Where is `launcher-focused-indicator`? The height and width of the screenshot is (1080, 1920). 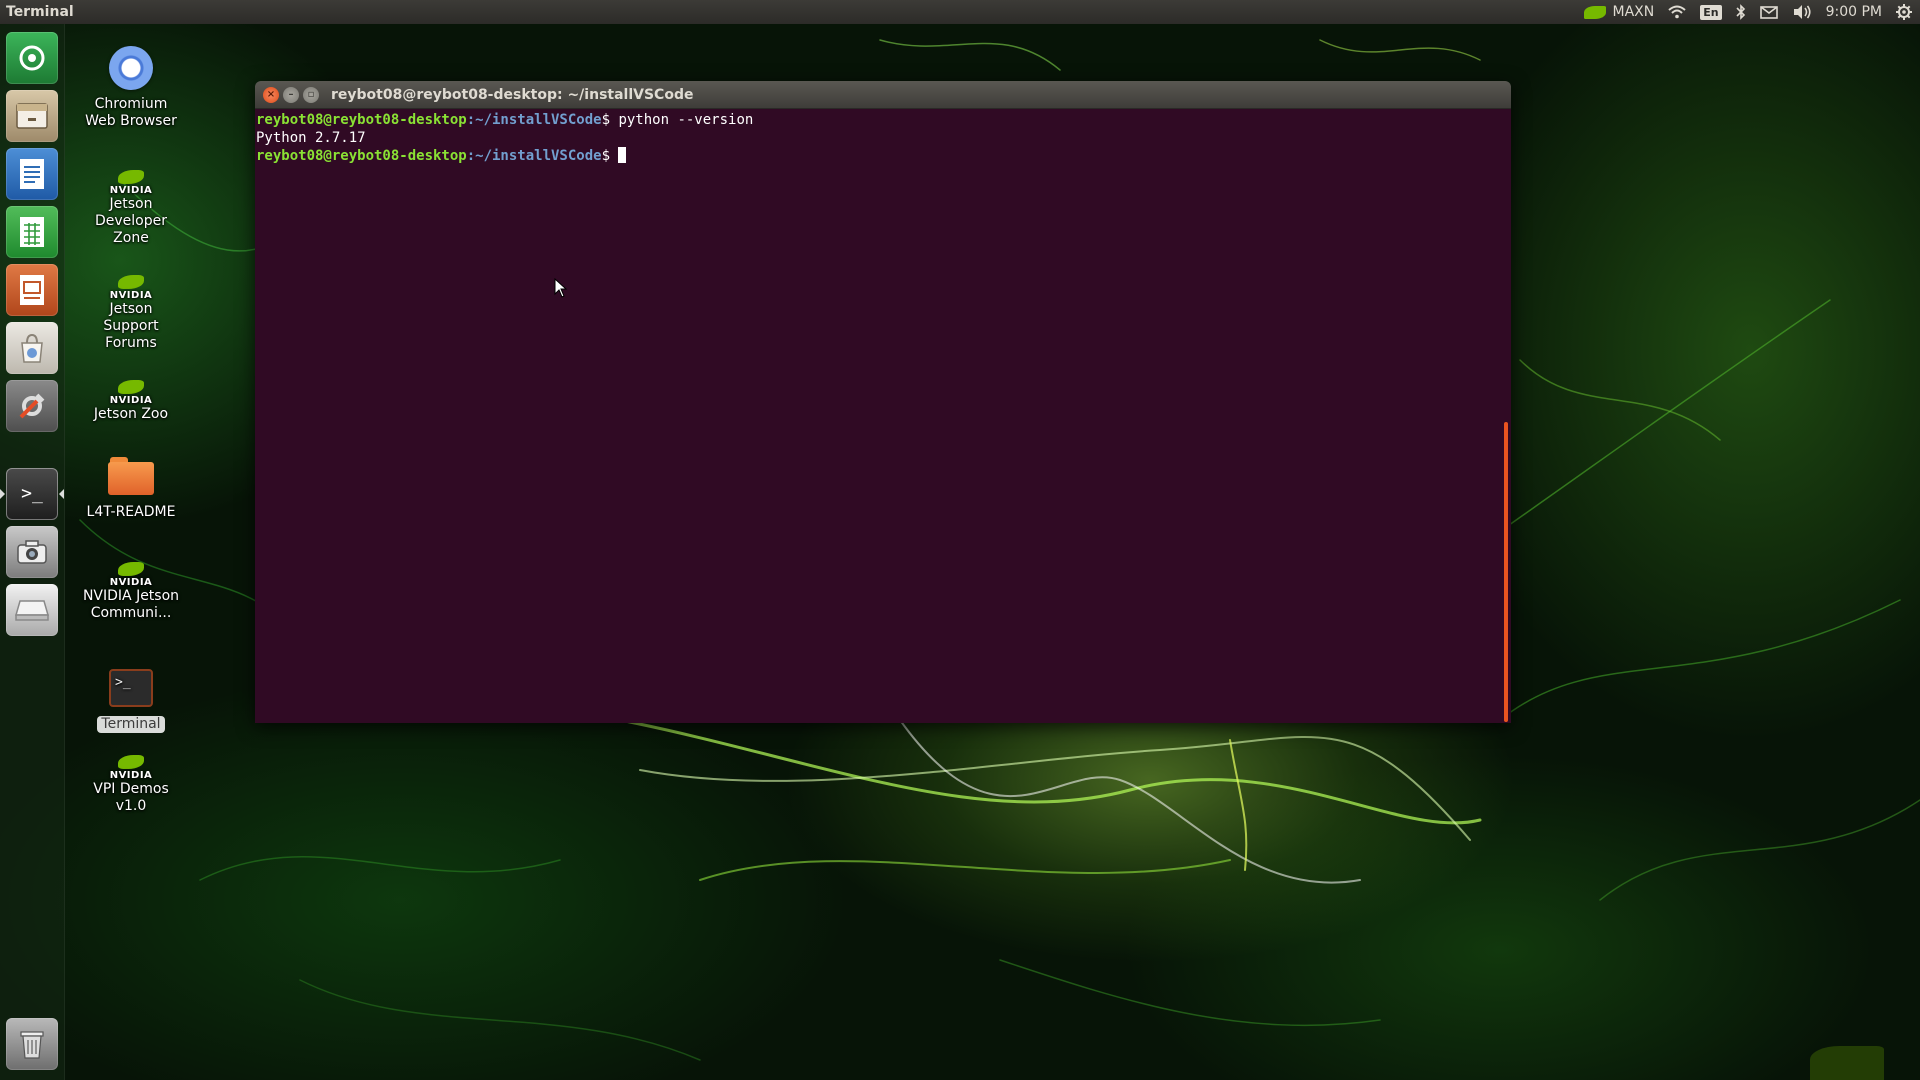 launcher-focused-indicator is located at coordinates (61, 494).